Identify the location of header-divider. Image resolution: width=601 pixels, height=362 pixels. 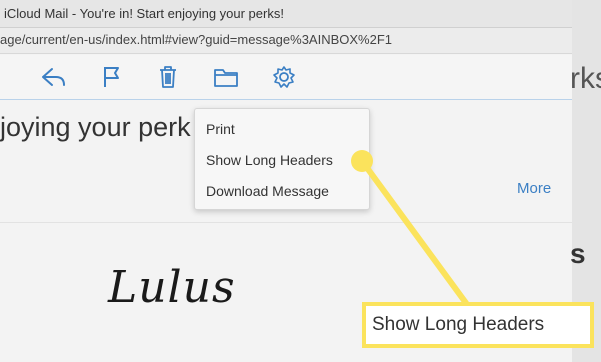
(286, 222).